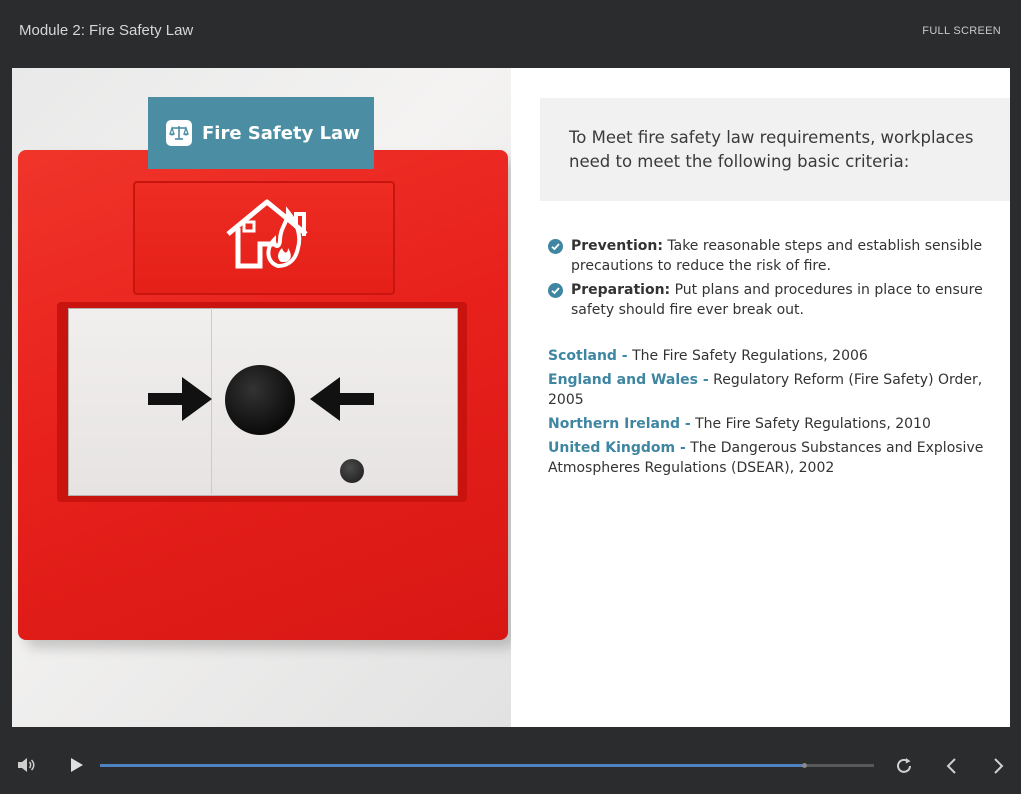 Image resolution: width=1021 pixels, height=794 pixels. I want to click on progress-bar, so click(487, 765).